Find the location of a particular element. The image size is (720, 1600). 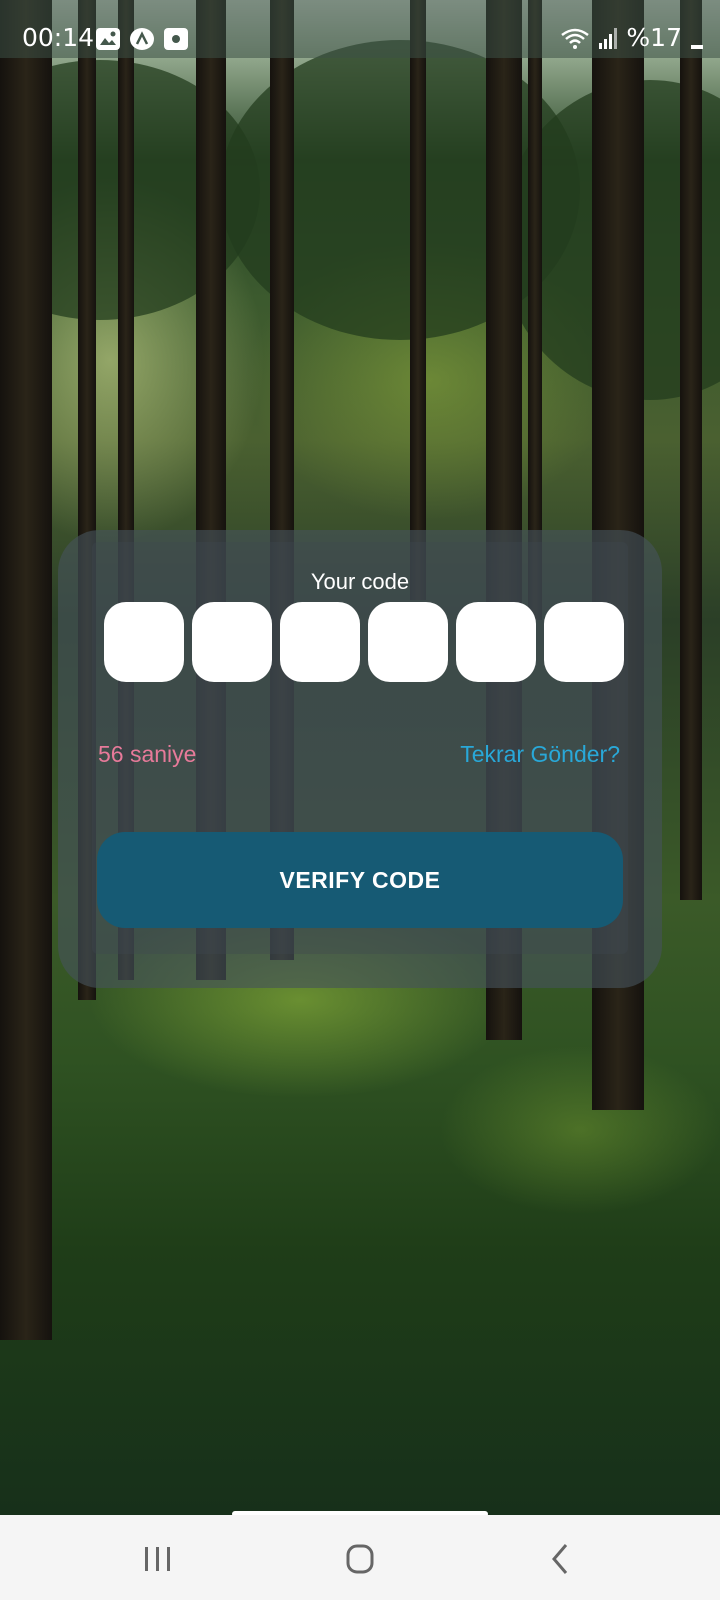

back-button is located at coordinates (560, 1559).